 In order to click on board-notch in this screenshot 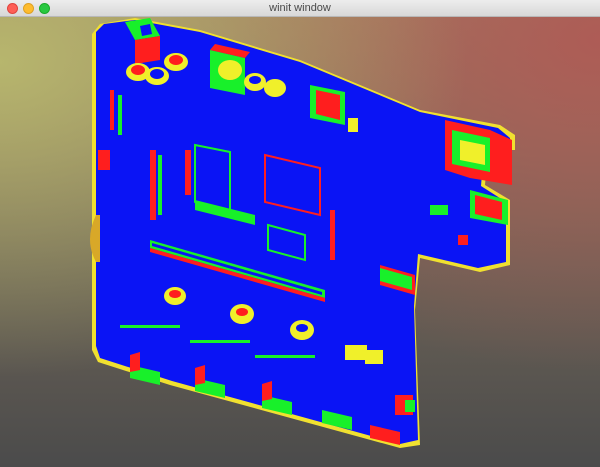, I will do `click(95, 238)`.